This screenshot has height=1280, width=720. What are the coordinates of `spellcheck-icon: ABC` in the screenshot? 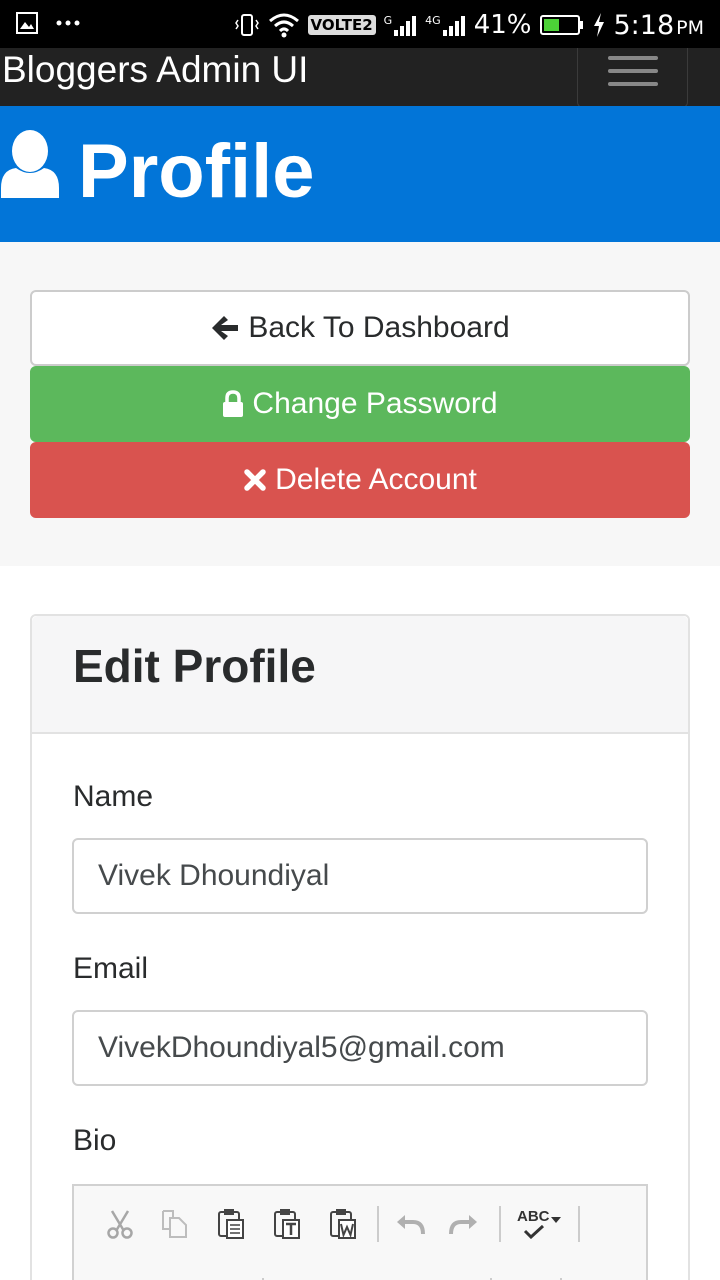 It's located at (539, 1224).